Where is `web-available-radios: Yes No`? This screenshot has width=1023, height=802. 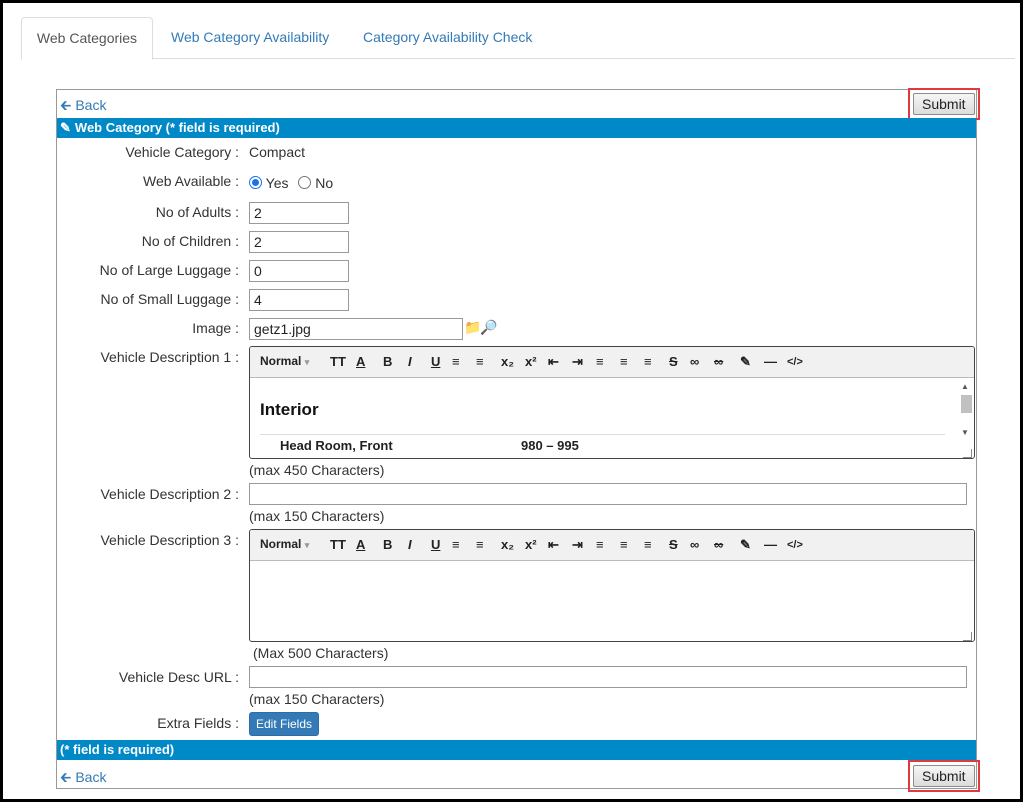
web-available-radios: Yes No is located at coordinates (291, 183).